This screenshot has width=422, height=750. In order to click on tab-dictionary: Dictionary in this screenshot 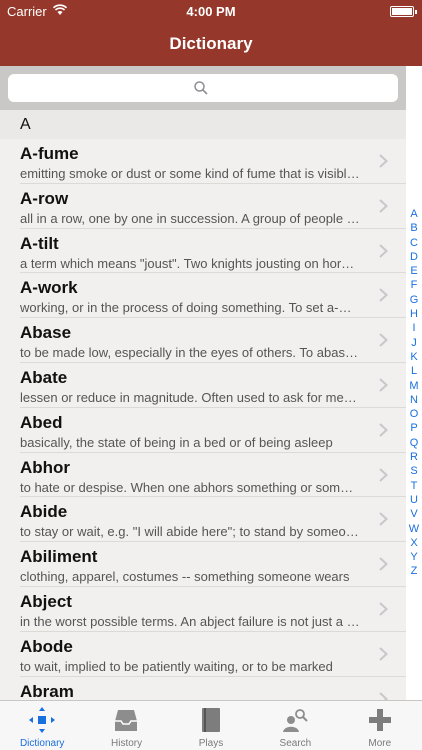, I will do `click(42, 725)`.